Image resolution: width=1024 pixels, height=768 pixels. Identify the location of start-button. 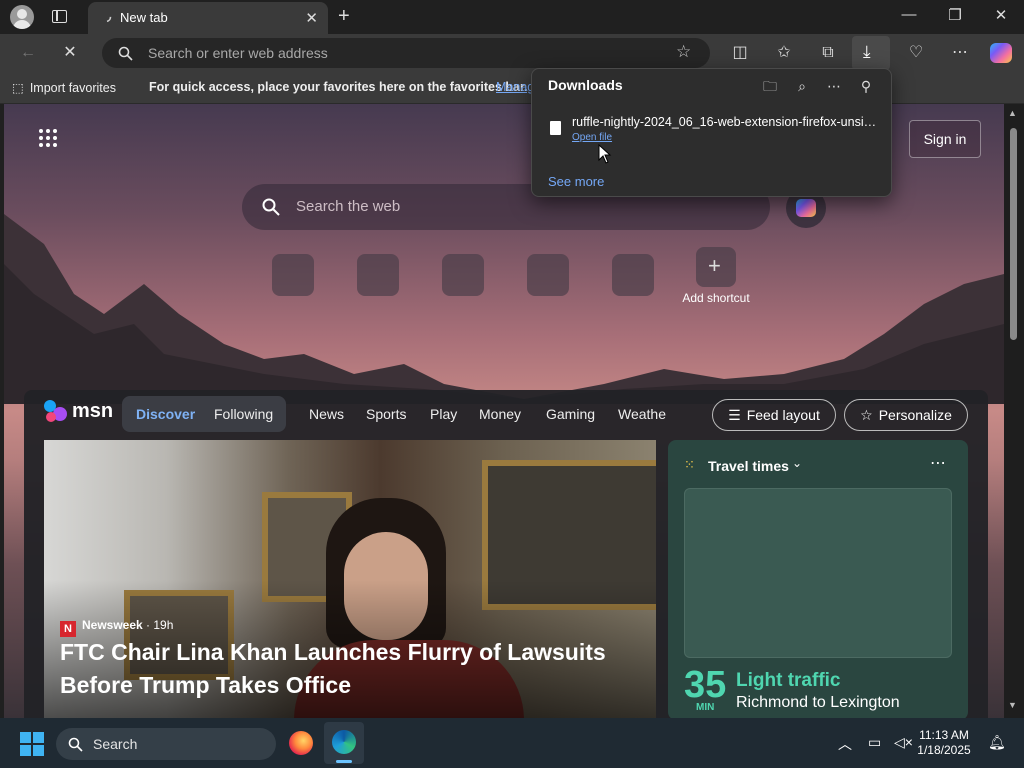
(32, 744).